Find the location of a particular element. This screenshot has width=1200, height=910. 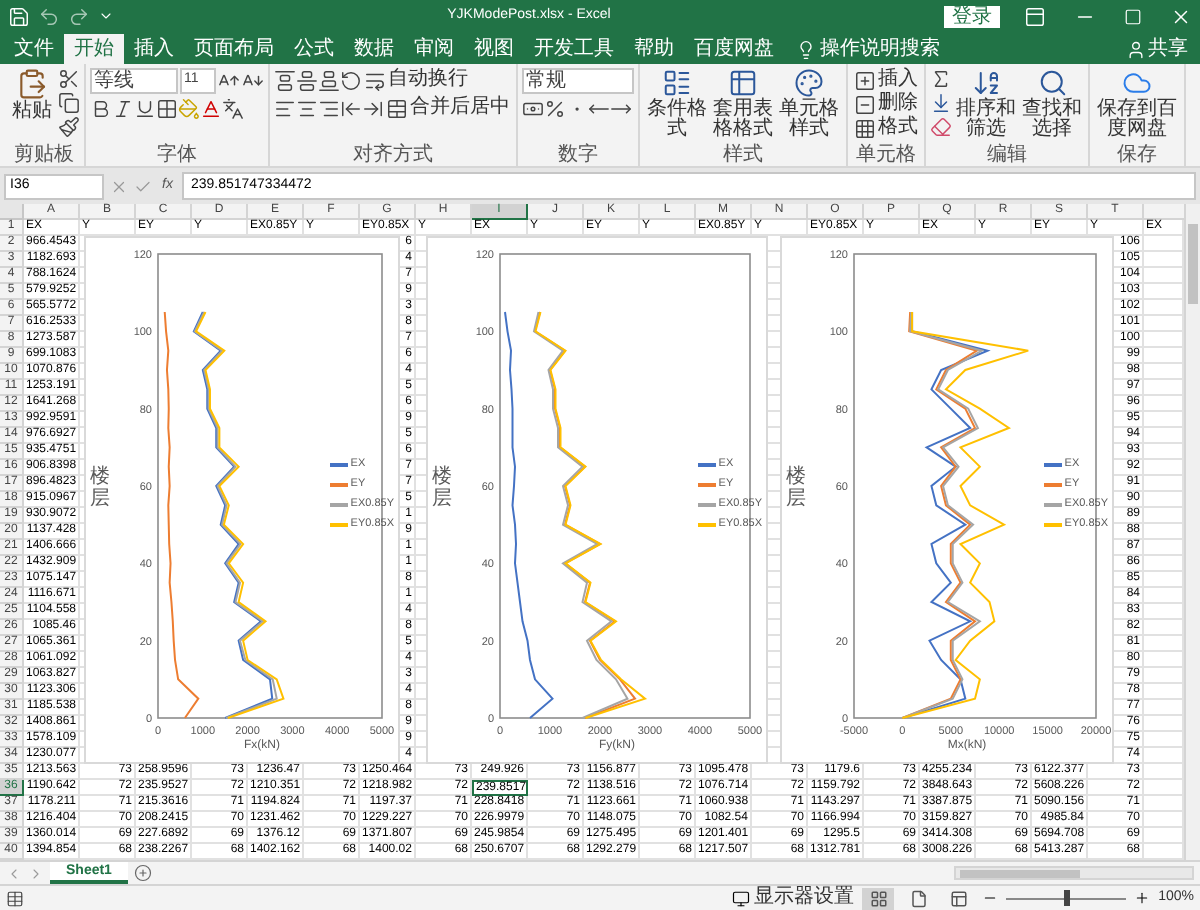

ribbon-options-icon is located at coordinates (1035, 16).